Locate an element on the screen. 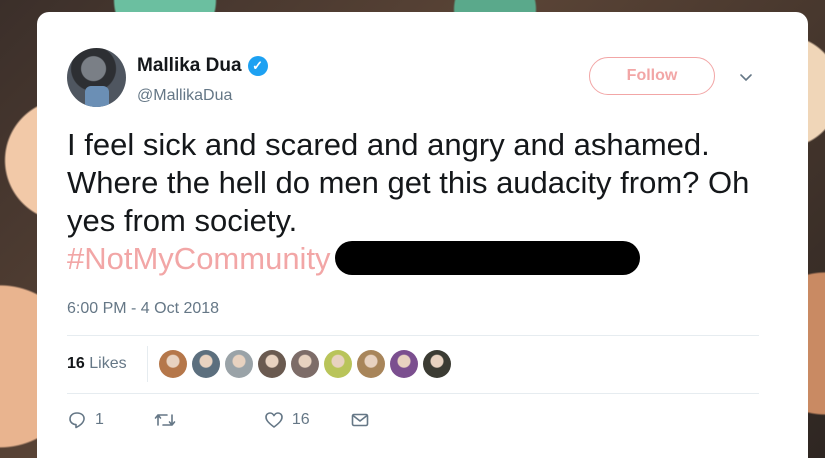 This screenshot has height=458, width=825. tweet-timestamp: 6:00 PM - 4 Oct 2018 is located at coordinates (143, 309).